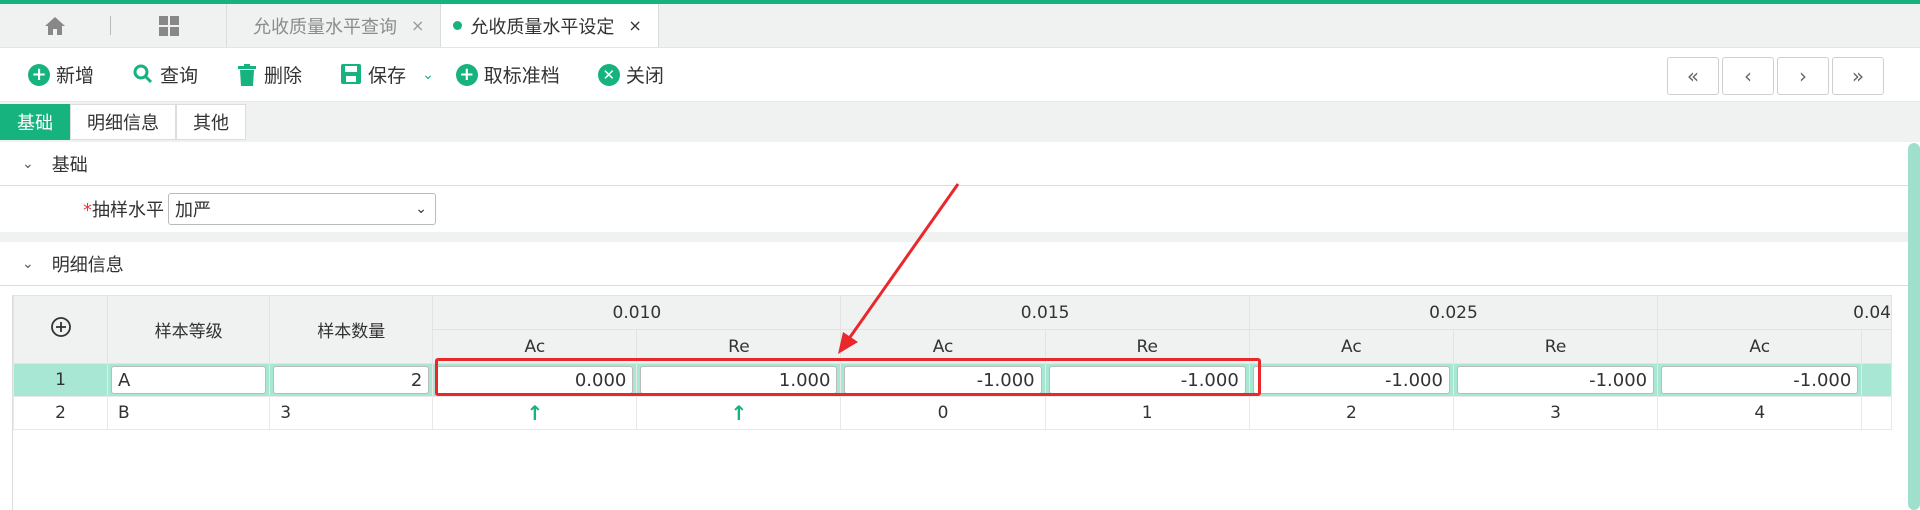 This screenshot has height=510, width=1920. I want to click on delete-button: 删除, so click(269, 74).